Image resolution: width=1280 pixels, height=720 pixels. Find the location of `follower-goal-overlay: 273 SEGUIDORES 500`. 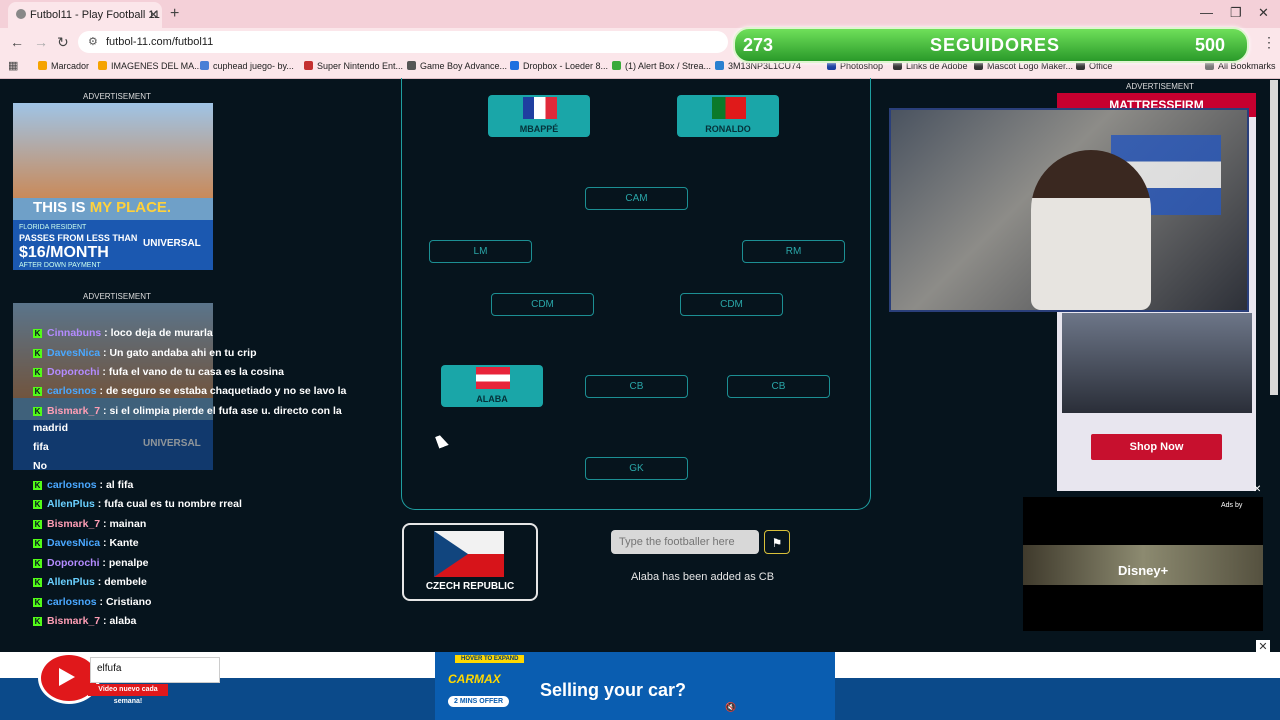

follower-goal-overlay: 273 SEGUIDORES 500 is located at coordinates (991, 45).